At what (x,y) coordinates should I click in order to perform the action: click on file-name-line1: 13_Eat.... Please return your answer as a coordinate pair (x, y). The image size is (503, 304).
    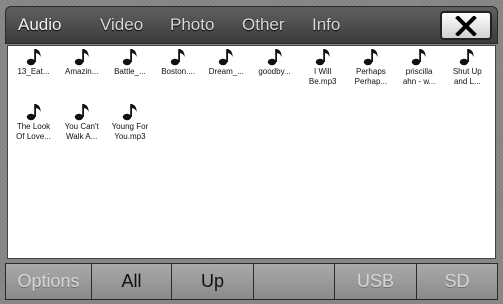
    Looking at the image, I should click on (33, 71).